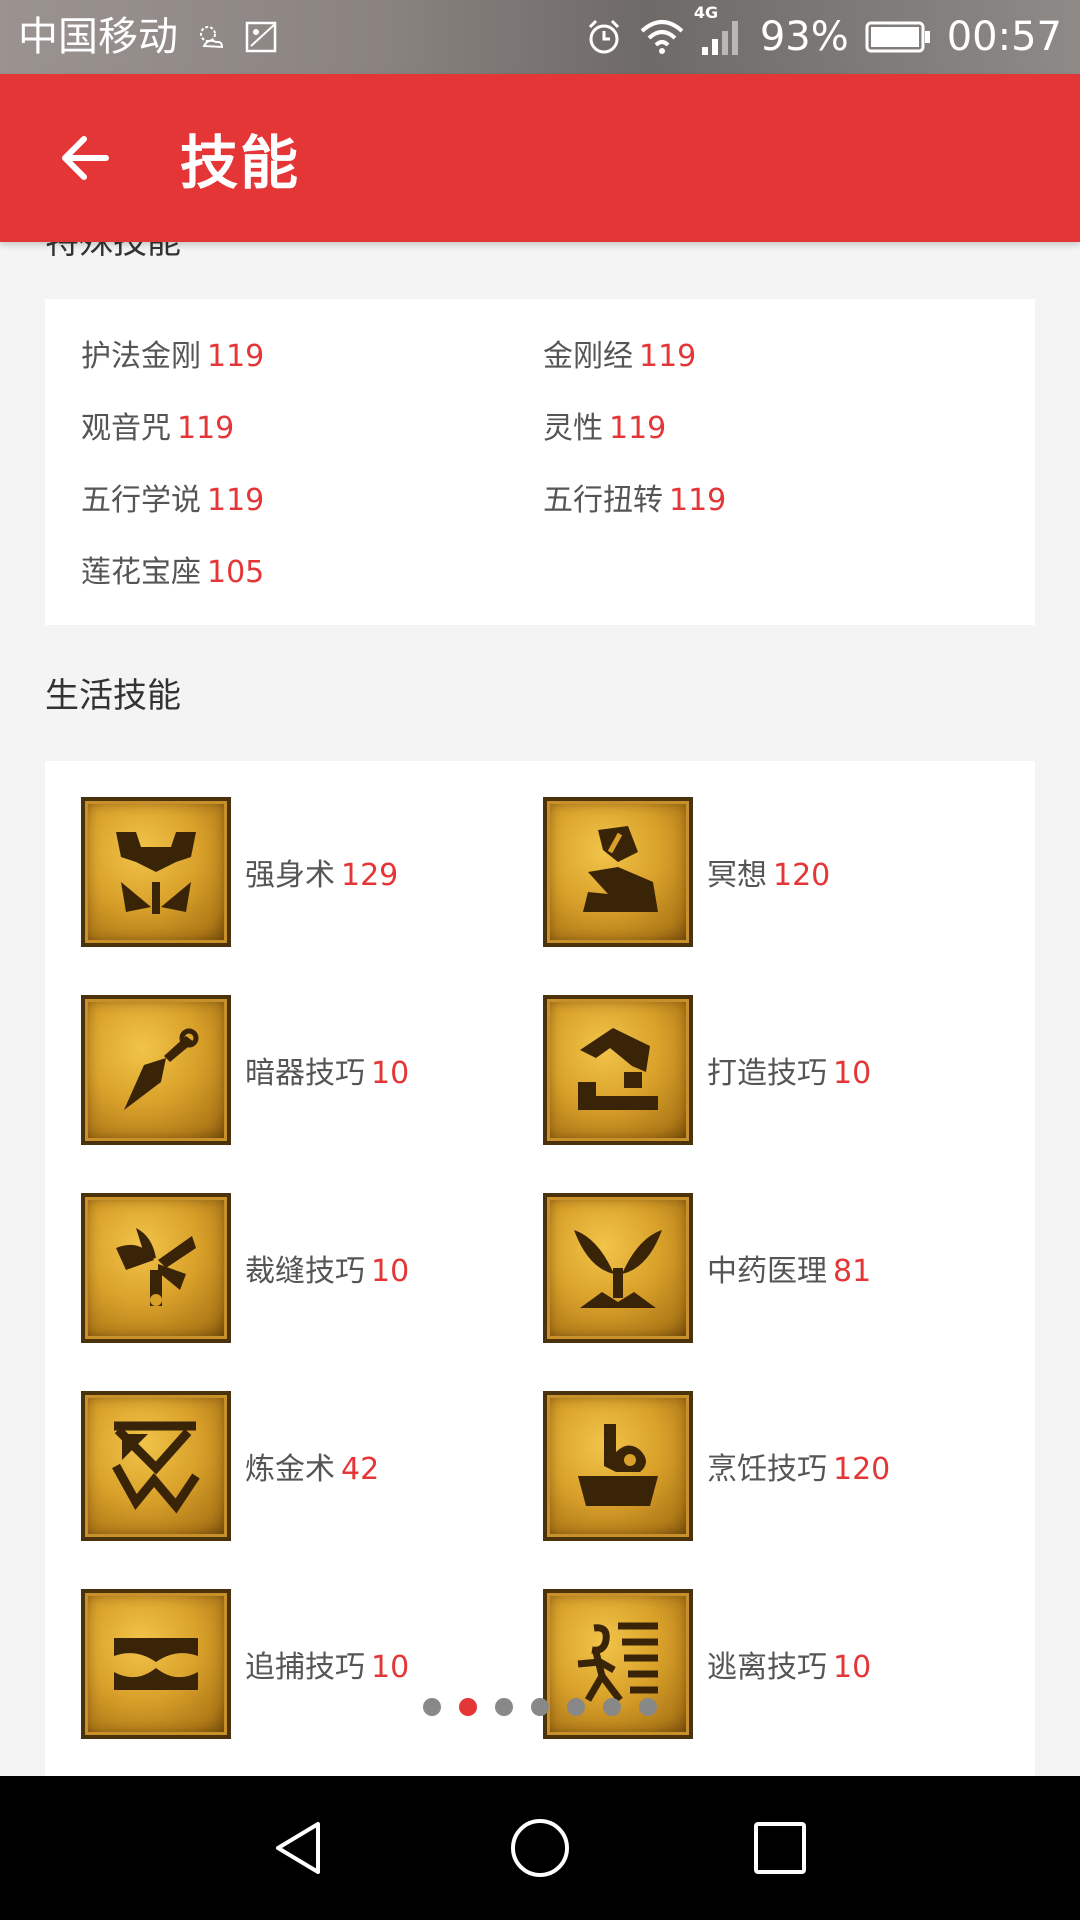 Image resolution: width=1080 pixels, height=1920 pixels. Describe the element at coordinates (767, 1271) in the screenshot. I see `skill-name: 中药医理` at that location.